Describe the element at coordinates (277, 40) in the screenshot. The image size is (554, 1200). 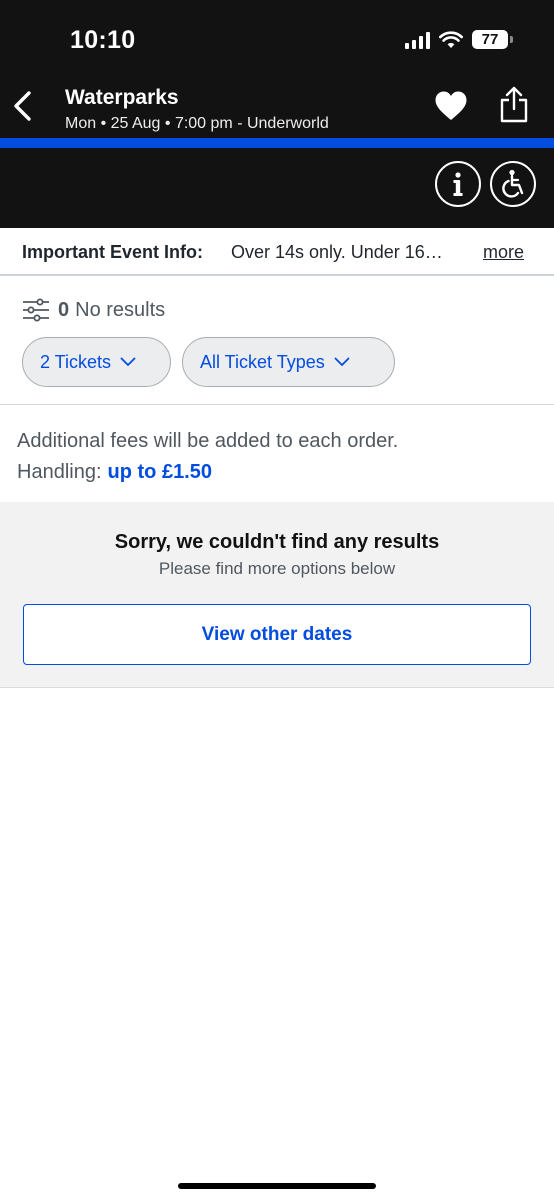
I see `status-bar: 10:10 77` at that location.